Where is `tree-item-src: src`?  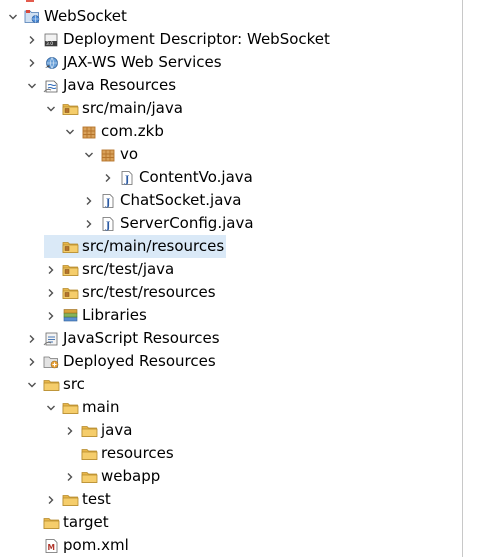
tree-item-src: src is located at coordinates (56, 384).